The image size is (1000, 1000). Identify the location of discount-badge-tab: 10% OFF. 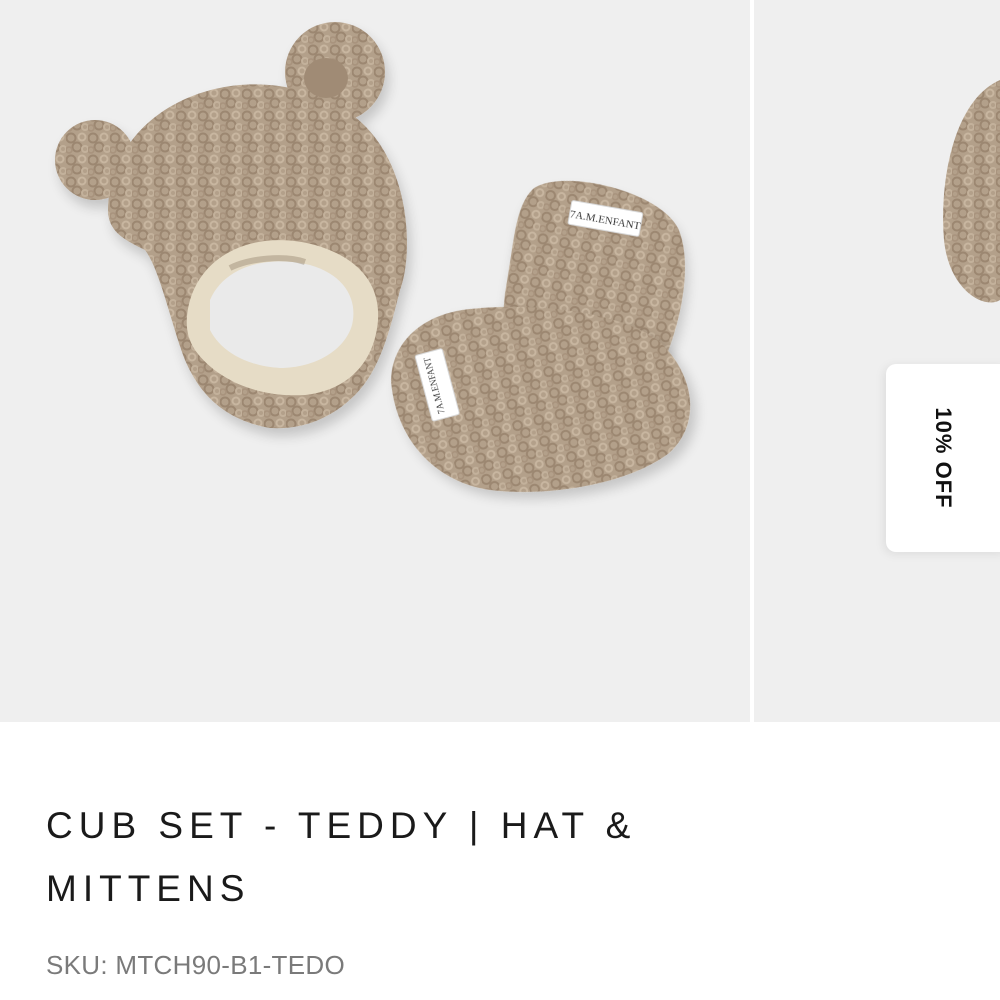
(943, 458).